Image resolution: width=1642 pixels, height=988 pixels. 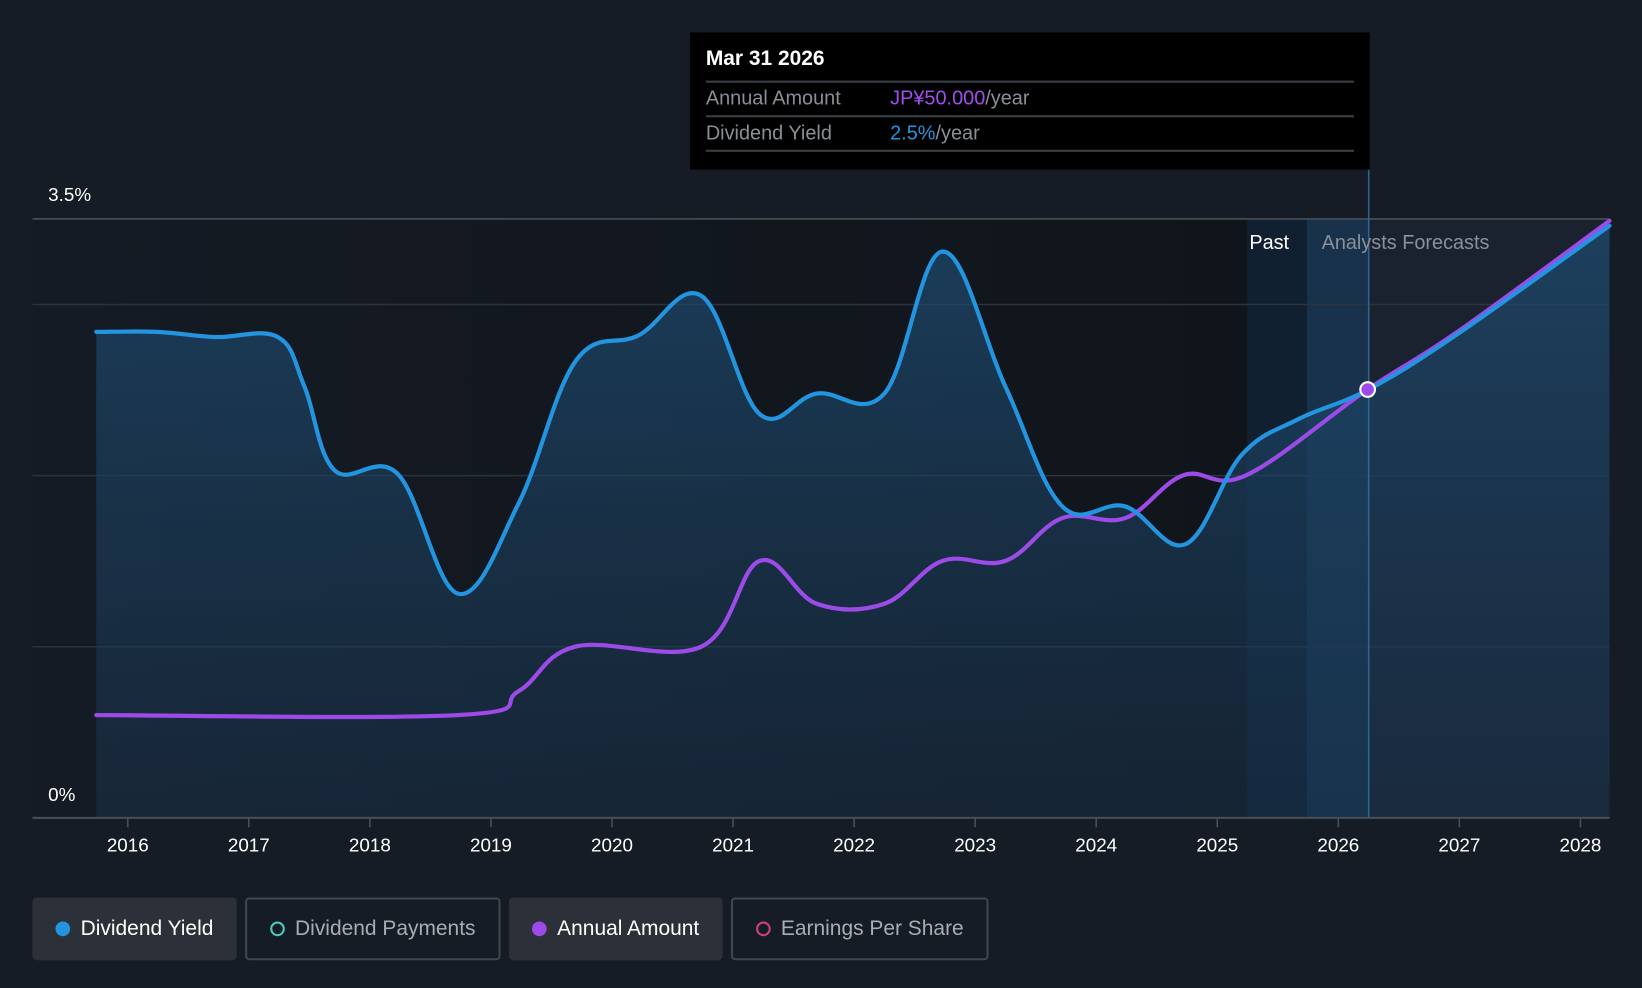 What do you see at coordinates (733, 844) in the screenshot?
I see `x-tick-label: 2021` at bounding box center [733, 844].